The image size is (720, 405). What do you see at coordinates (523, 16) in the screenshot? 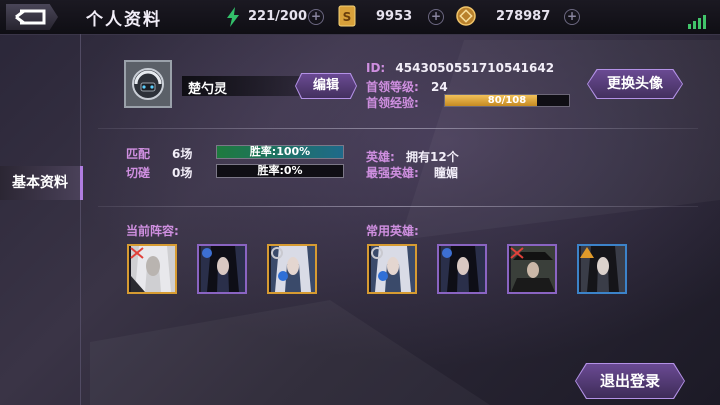
I see `gold-value: 278987` at bounding box center [523, 16].